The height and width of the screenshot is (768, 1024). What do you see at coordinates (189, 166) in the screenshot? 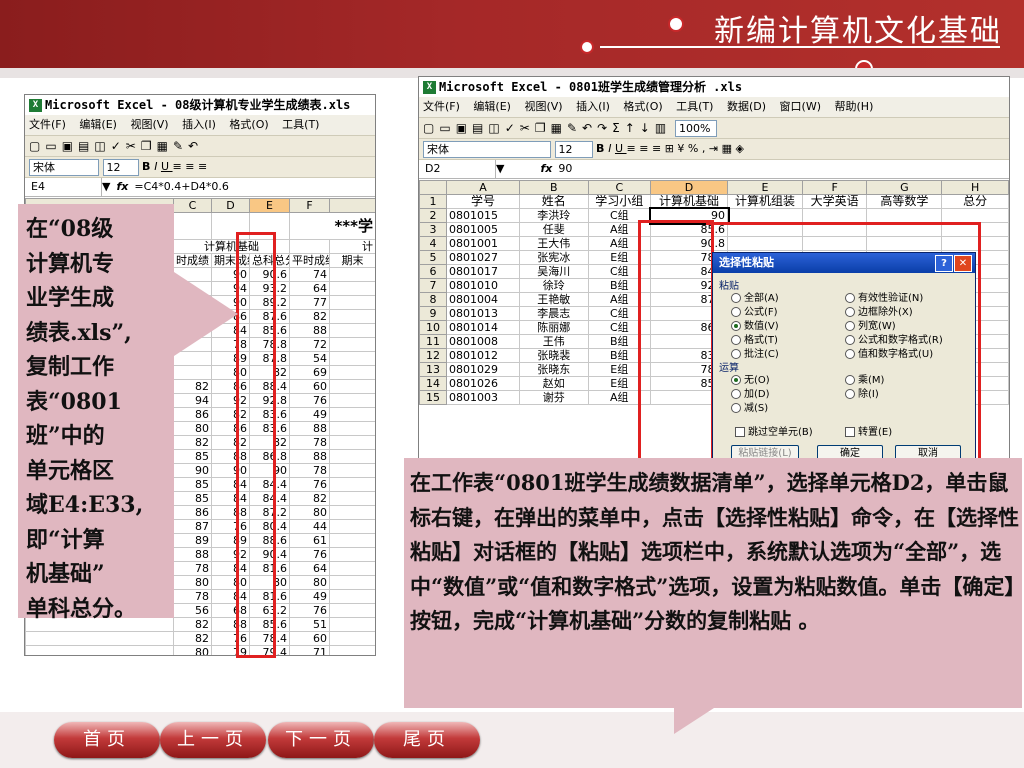
I see `align-center-icon: ≡` at bounding box center [189, 166].